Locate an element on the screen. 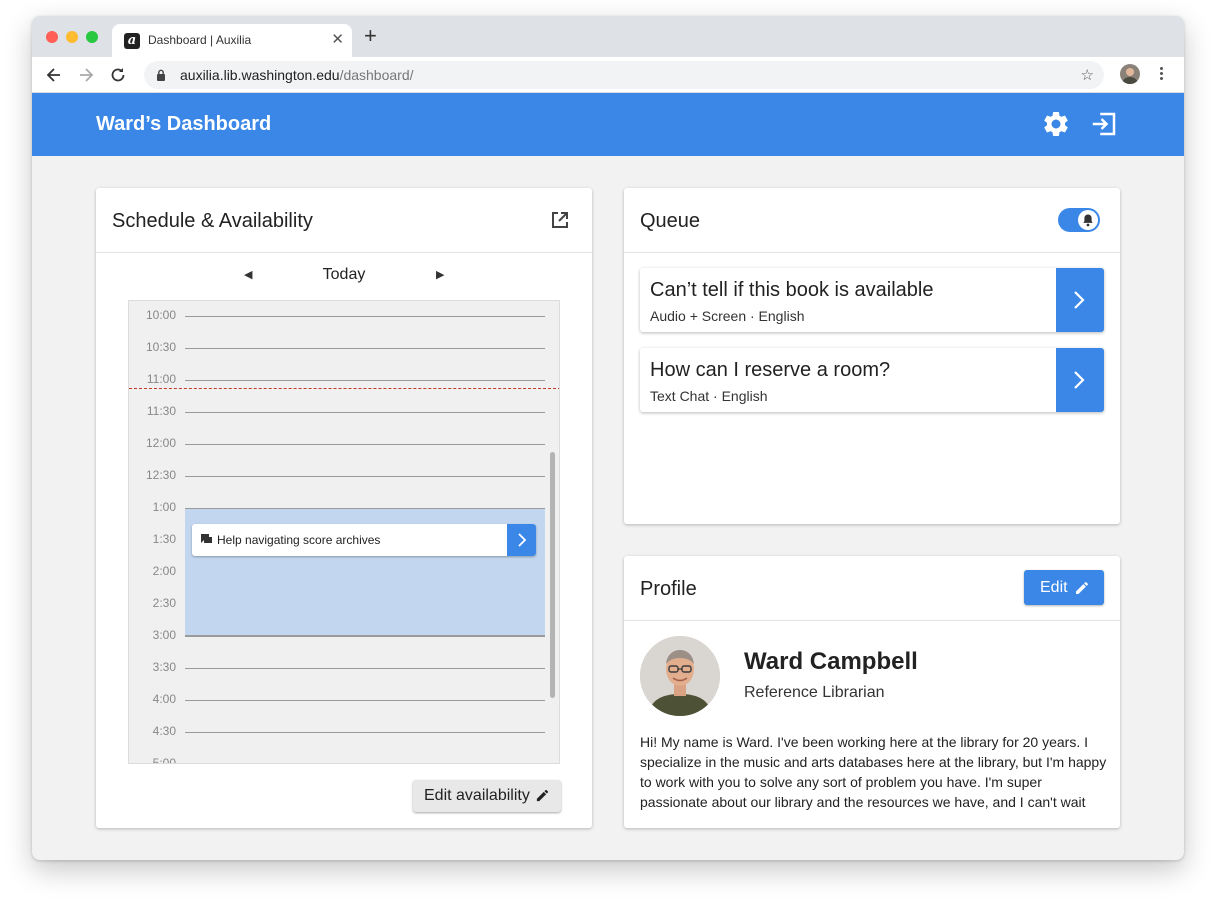 The height and width of the screenshot is (908, 1216). queue-item-title: Can’t tell if this book is available is located at coordinates (792, 290).